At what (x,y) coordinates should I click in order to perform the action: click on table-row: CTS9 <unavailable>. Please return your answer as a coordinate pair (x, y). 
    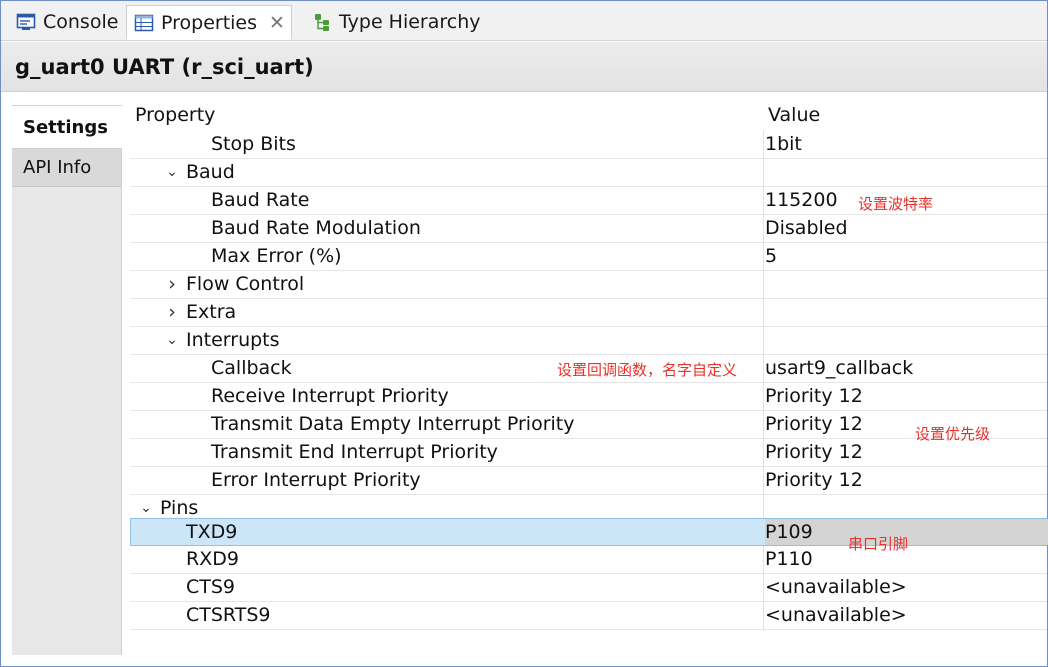
    Looking at the image, I should click on (588, 588).